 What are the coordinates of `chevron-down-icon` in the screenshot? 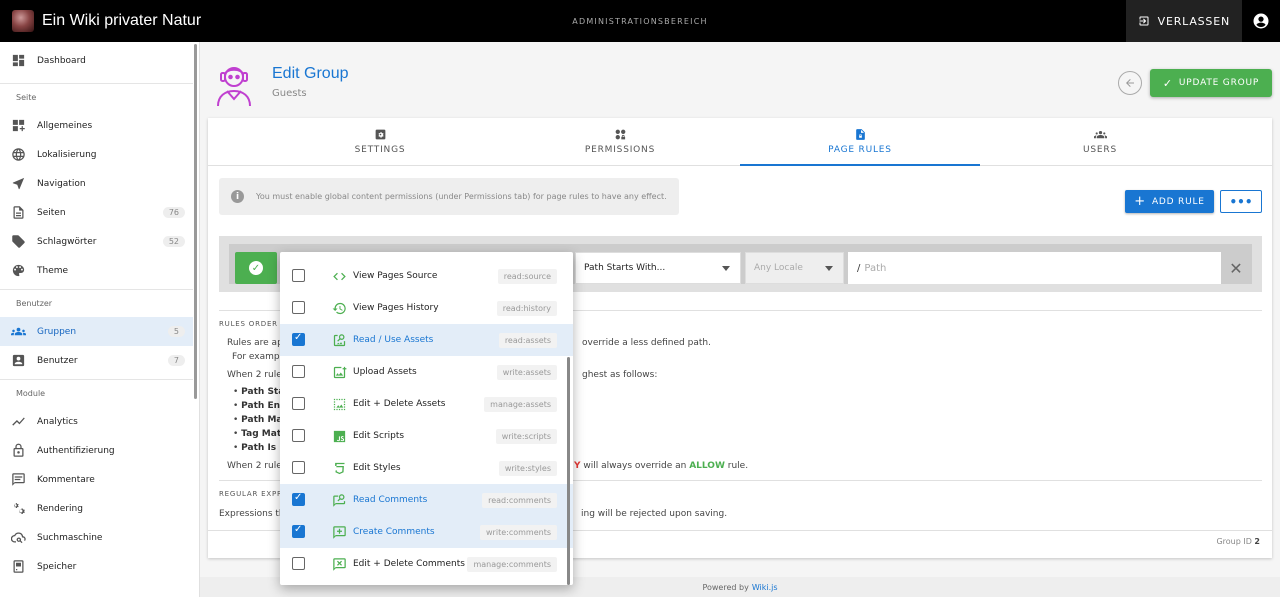 It's located at (829, 268).